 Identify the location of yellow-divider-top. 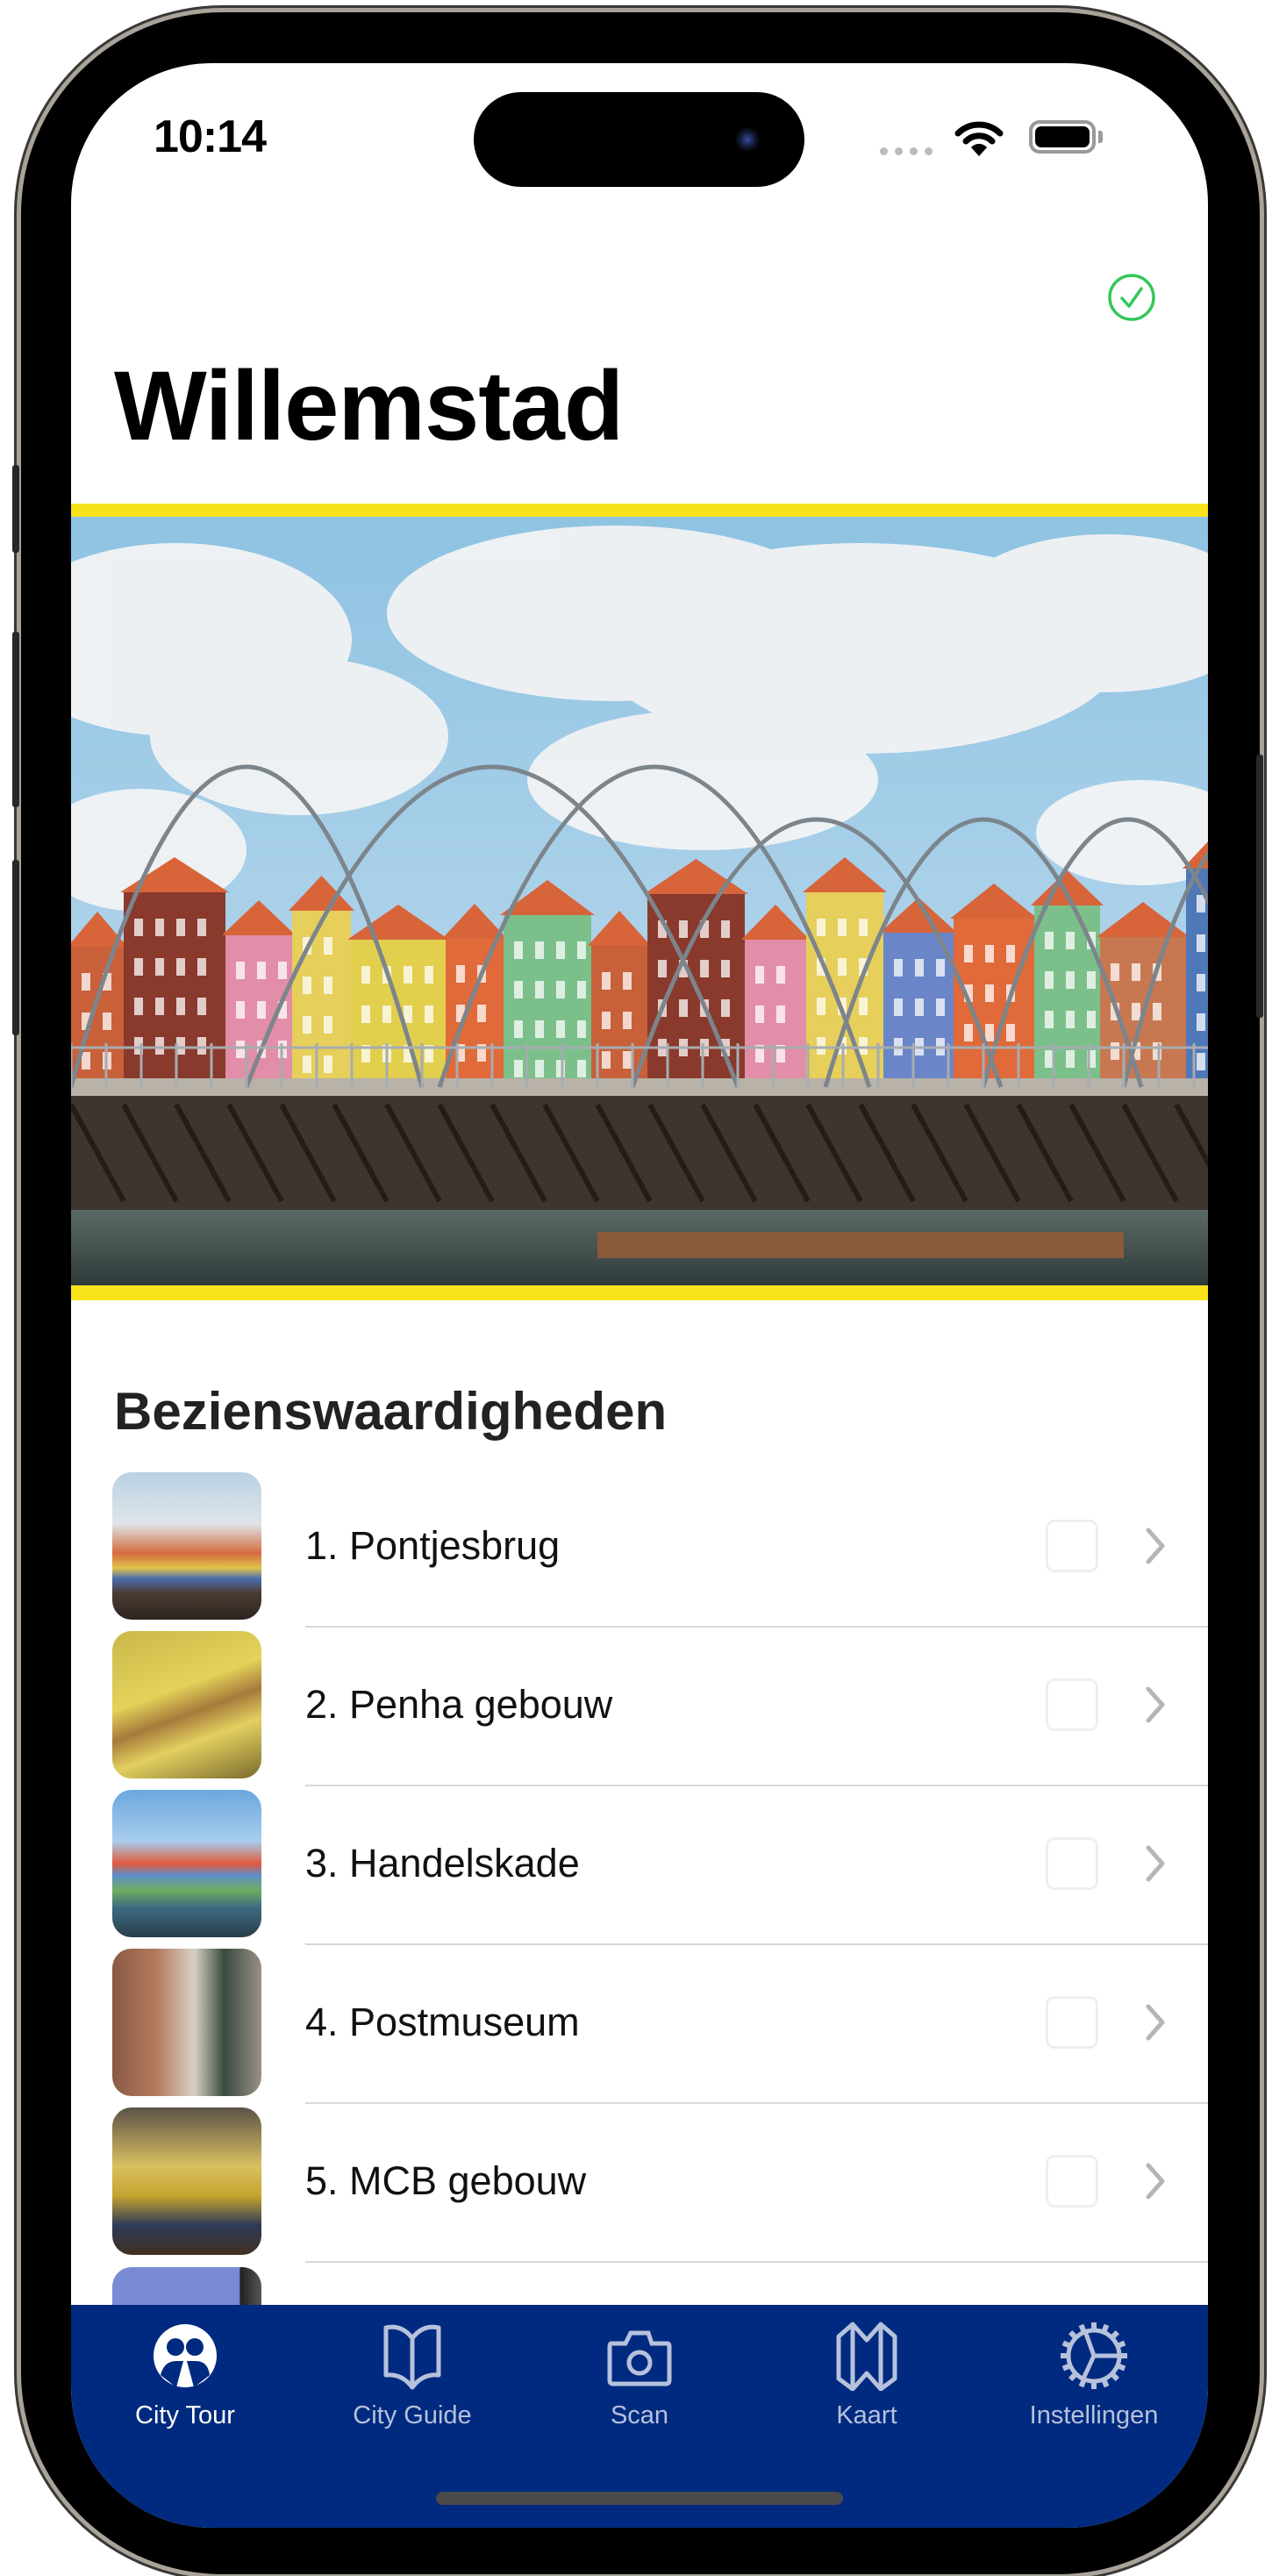
(639, 510).